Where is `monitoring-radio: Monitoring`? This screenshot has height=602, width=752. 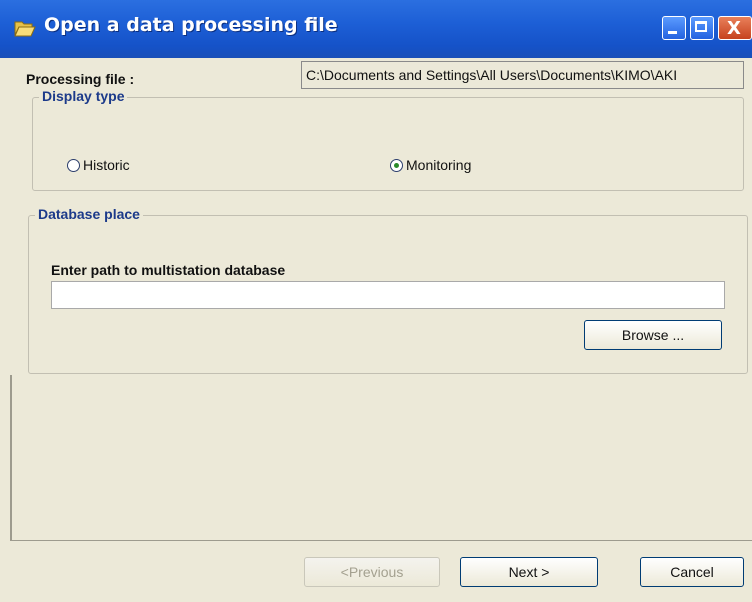 monitoring-radio: Monitoring is located at coordinates (430, 165).